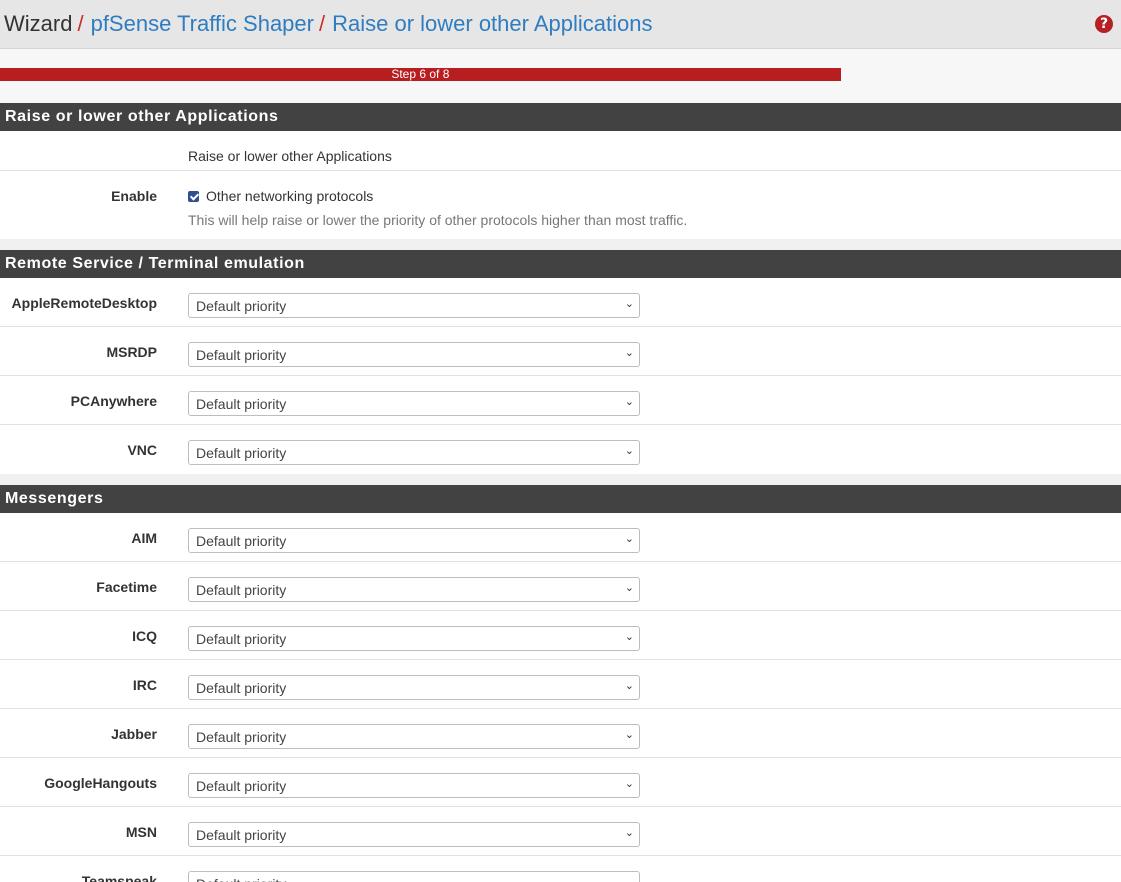 The image size is (1121, 882). I want to click on field-label: IRC, so click(144, 685).